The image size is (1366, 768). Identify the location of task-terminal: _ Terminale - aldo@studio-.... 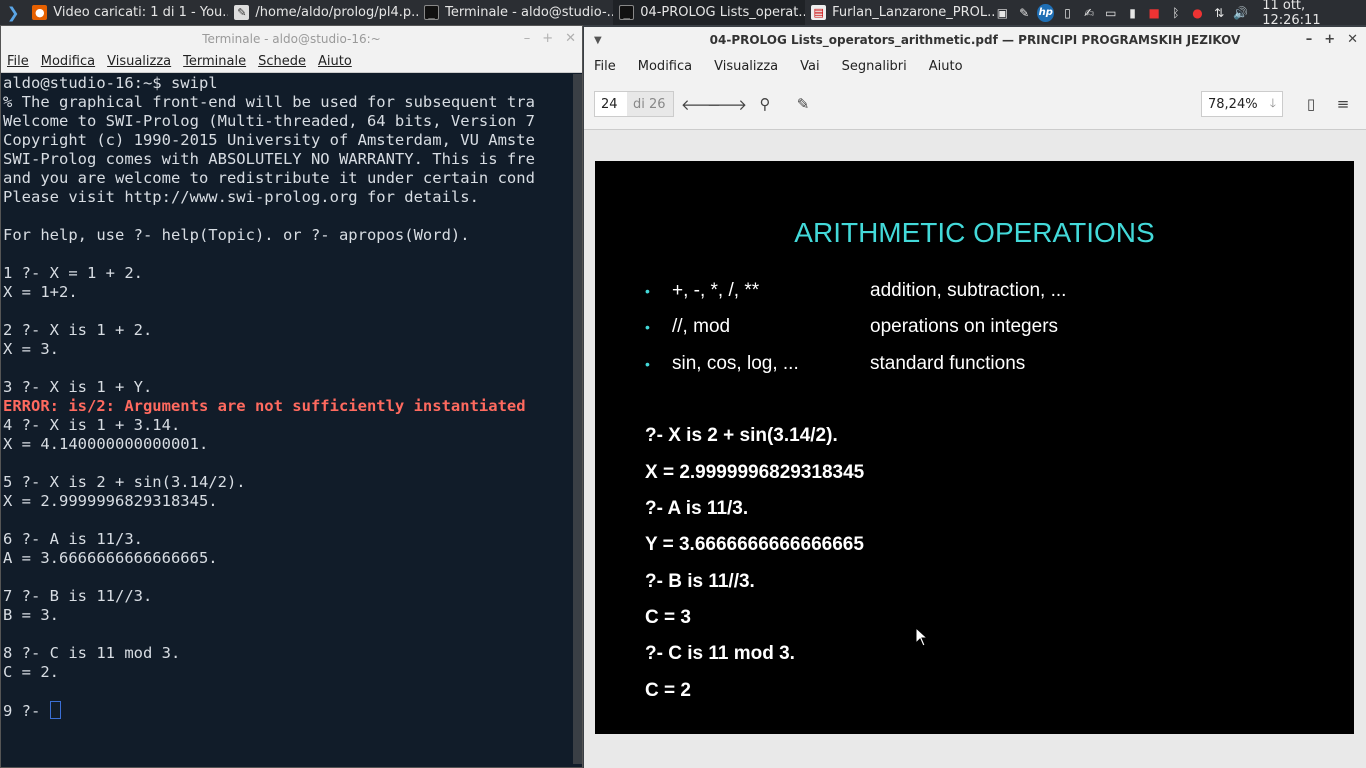
(515, 12).